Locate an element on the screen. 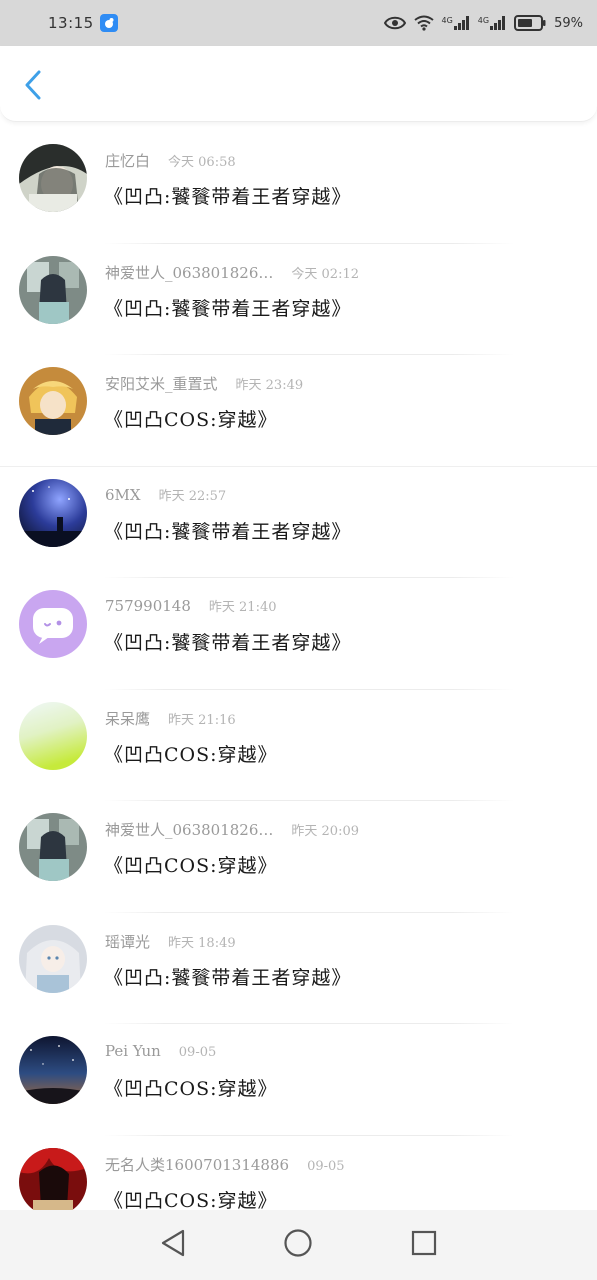 The image size is (597, 1280). conversation-row: 庄忆白 今天 06:58 《凹凸:饕餮带着王者穿越》 is located at coordinates (298, 188).